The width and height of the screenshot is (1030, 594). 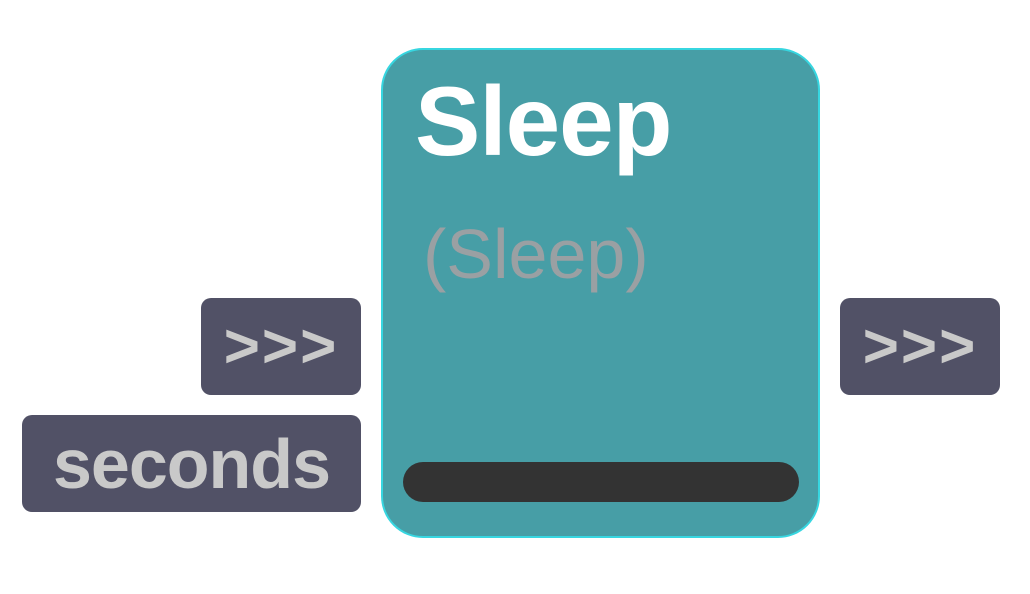 I want to click on node-subtitle: (Sleep), so click(x=536, y=254).